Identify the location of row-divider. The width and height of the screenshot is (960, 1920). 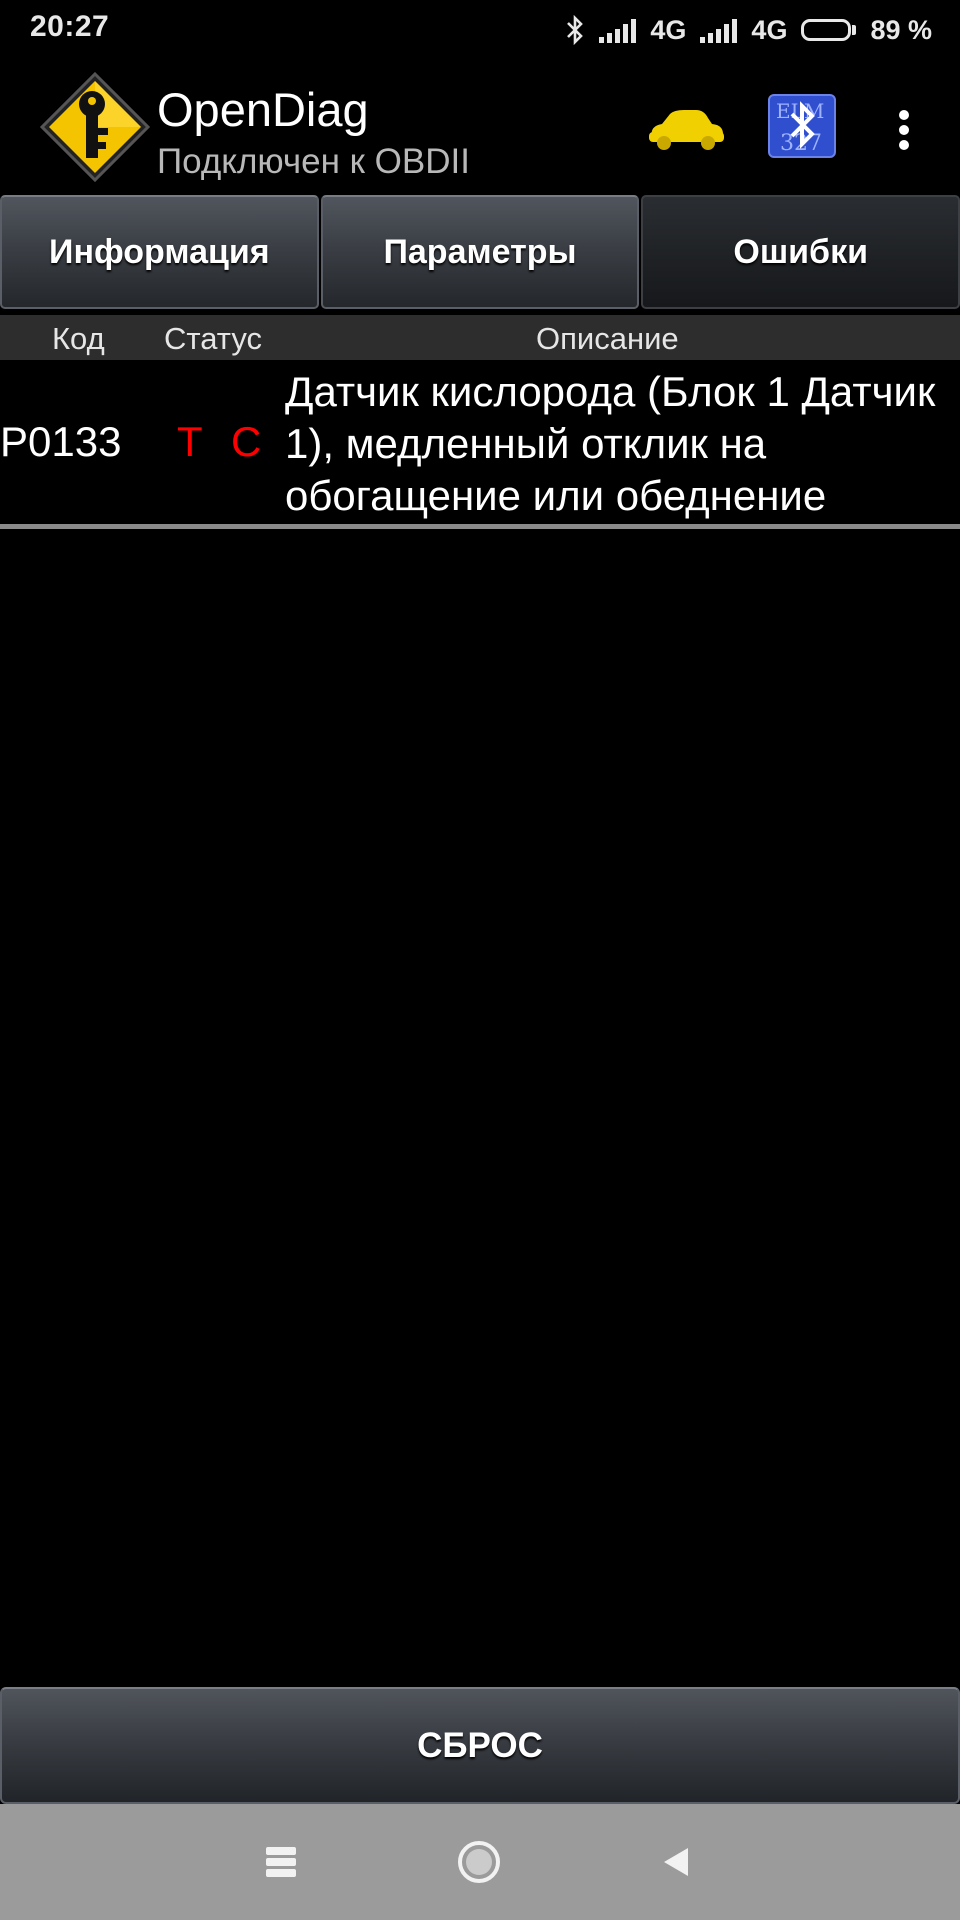
(480, 526).